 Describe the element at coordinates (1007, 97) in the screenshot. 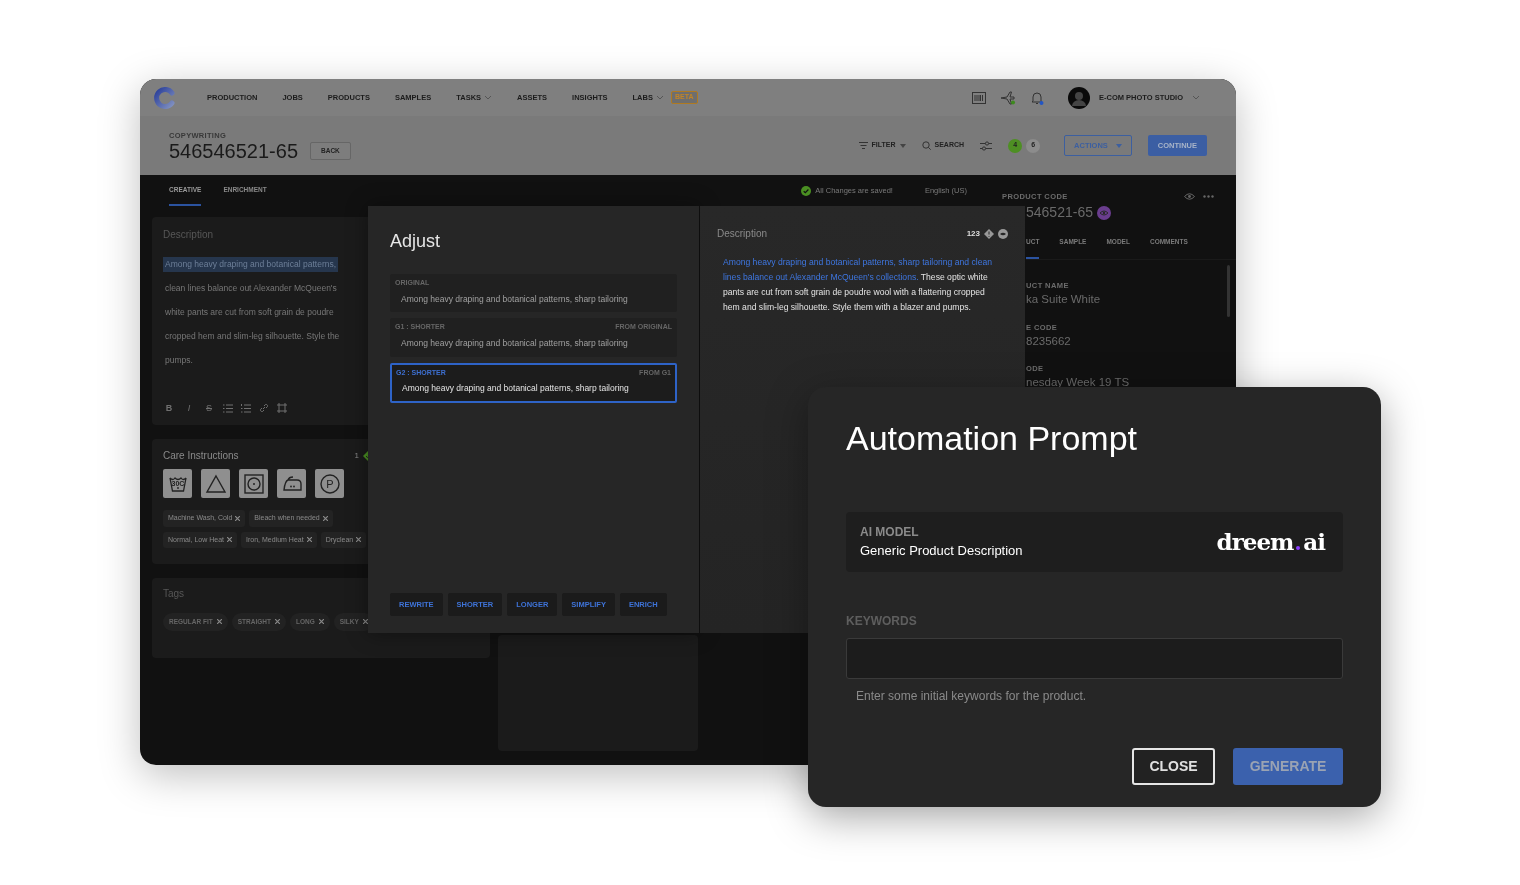

I see `airplane-icon` at that location.